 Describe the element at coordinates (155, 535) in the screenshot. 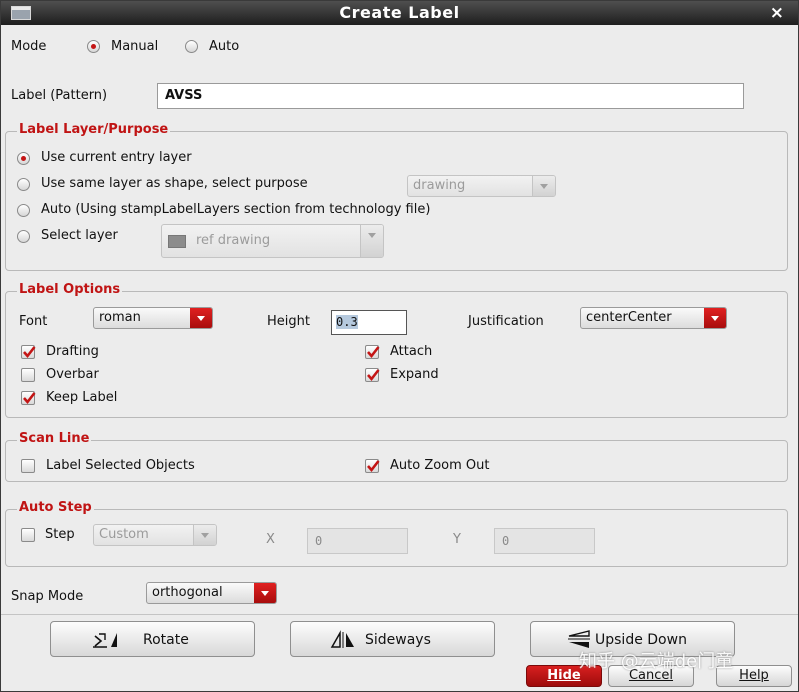

I see `step-select: Custom` at that location.